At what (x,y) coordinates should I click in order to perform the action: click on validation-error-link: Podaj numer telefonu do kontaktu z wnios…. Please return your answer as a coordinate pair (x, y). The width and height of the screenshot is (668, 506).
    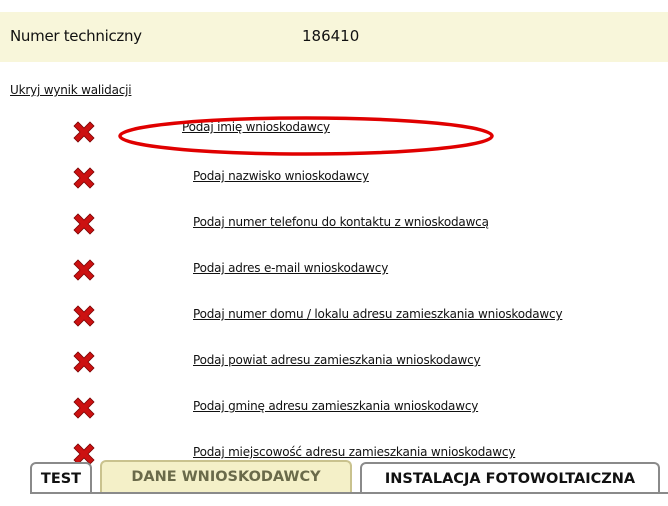
    Looking at the image, I should click on (341, 222).